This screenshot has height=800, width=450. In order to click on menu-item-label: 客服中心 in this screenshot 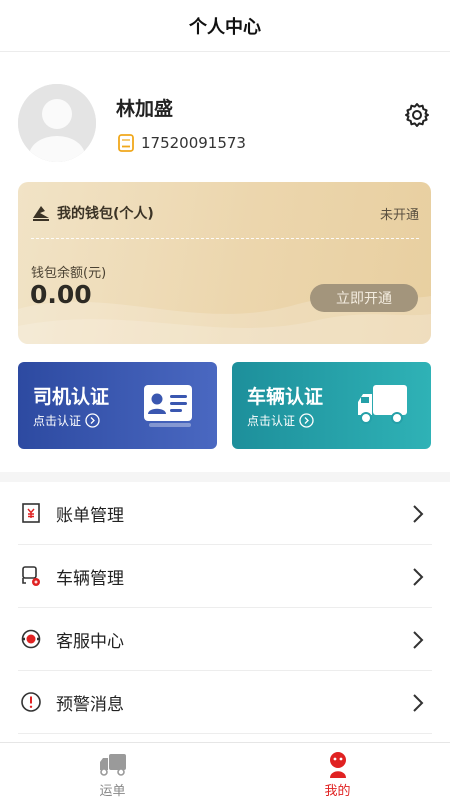, I will do `click(90, 641)`.